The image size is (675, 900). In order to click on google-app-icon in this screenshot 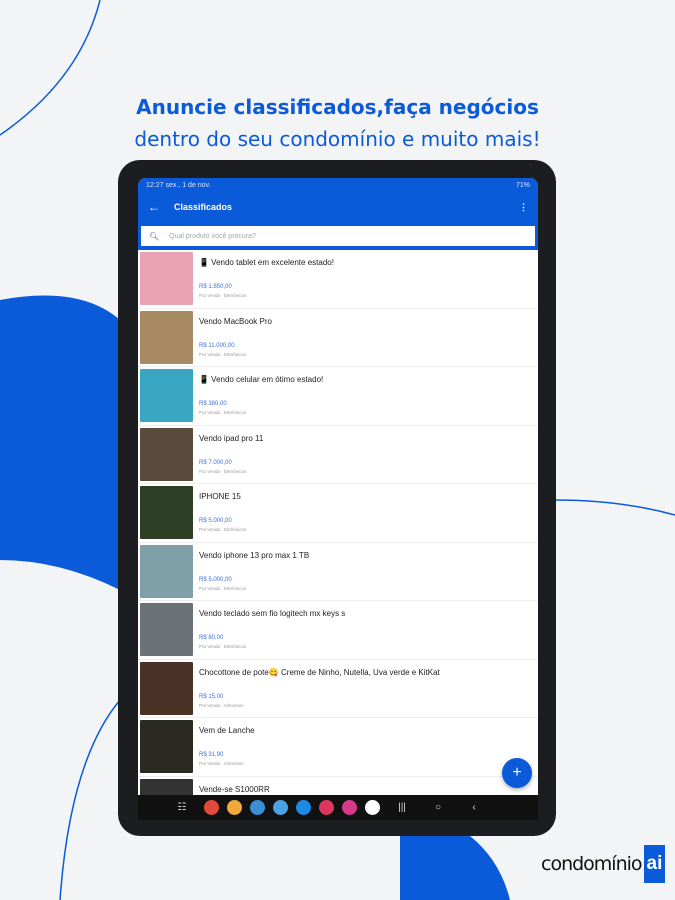, I will do `click(372, 807)`.